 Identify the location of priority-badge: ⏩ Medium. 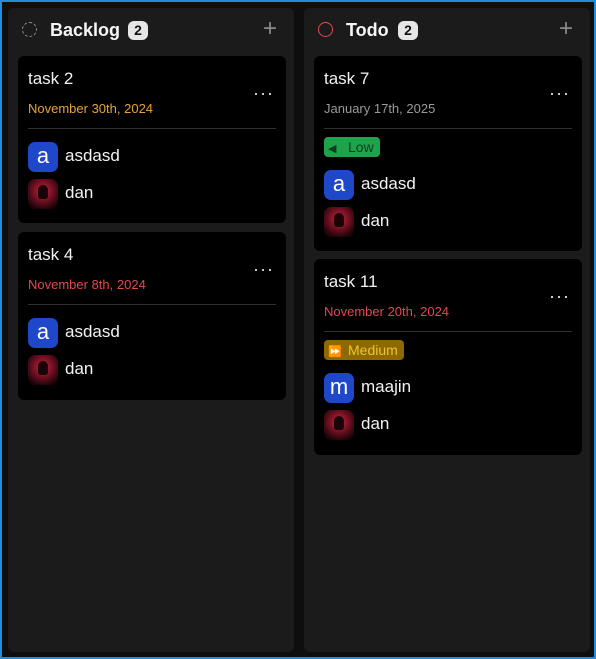
(364, 350).